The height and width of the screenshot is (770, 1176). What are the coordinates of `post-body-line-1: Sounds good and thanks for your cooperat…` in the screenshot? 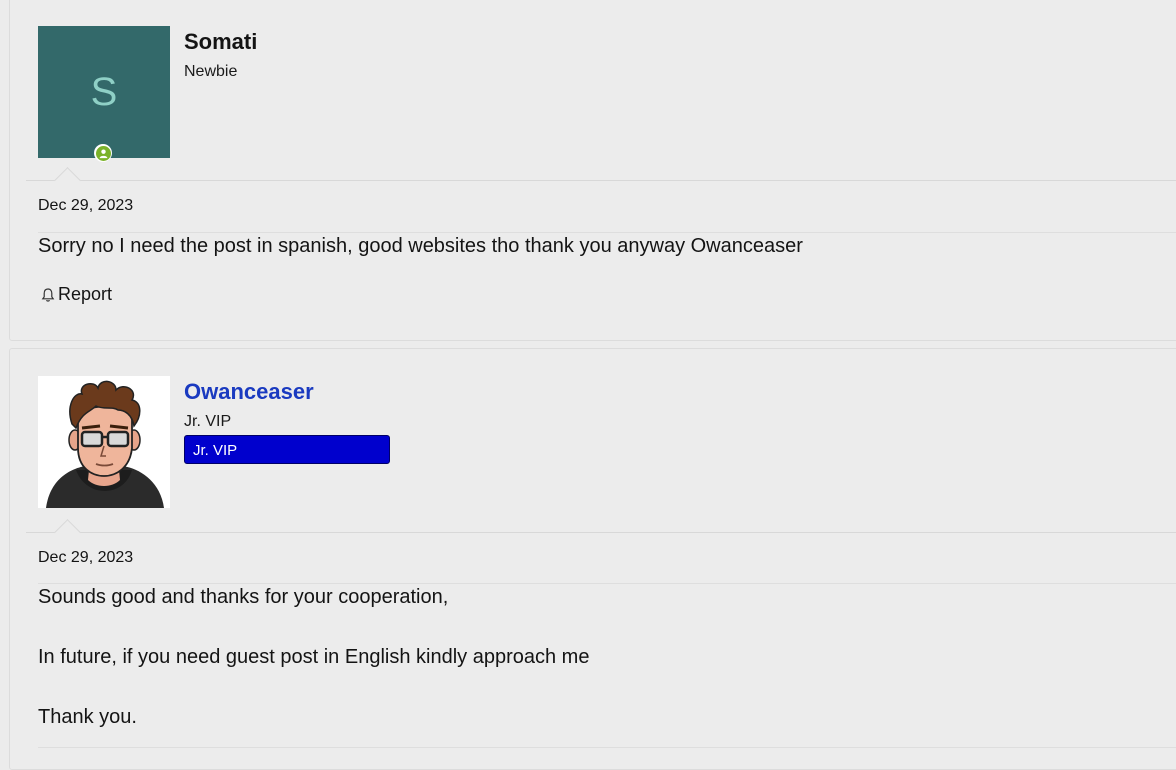 It's located at (243, 597).